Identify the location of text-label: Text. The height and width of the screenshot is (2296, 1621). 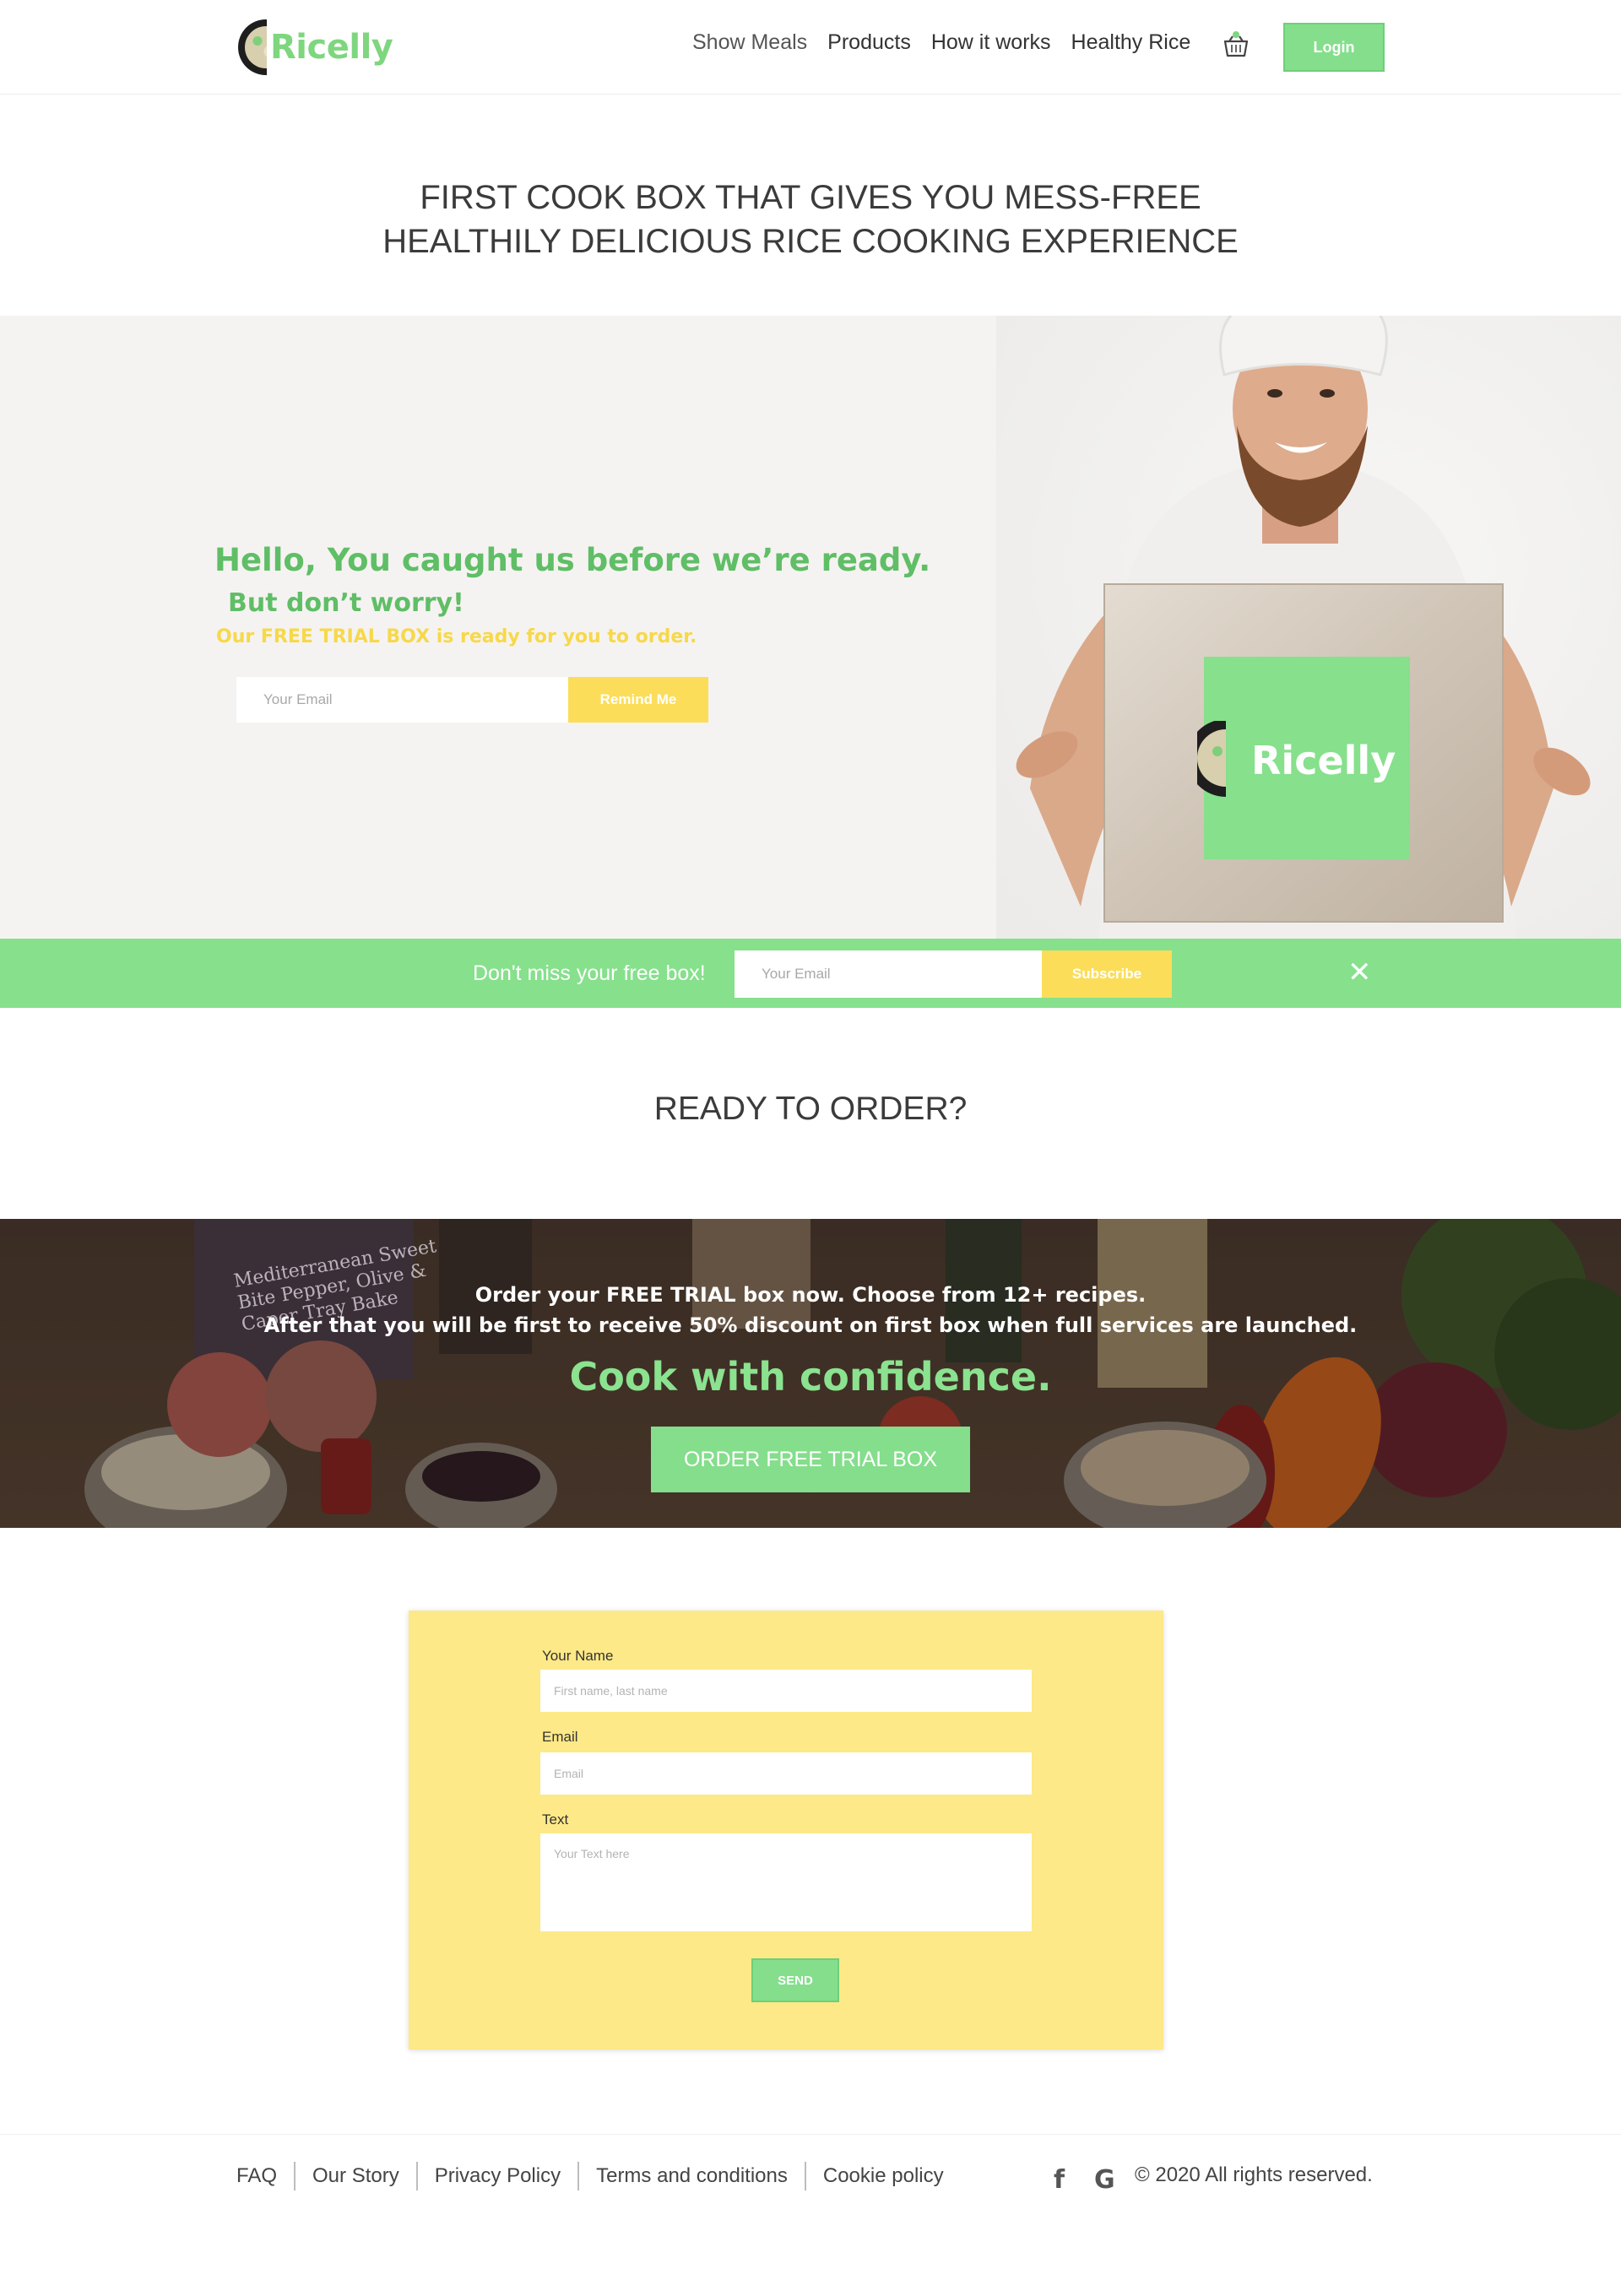
(555, 1820).